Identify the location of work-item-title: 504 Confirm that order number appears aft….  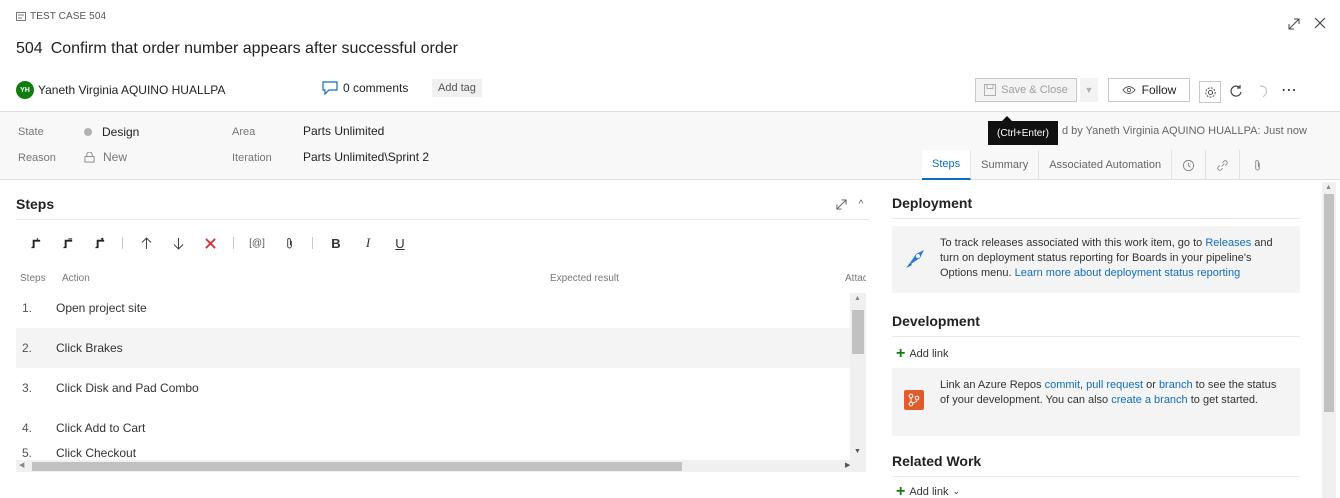
(237, 49).